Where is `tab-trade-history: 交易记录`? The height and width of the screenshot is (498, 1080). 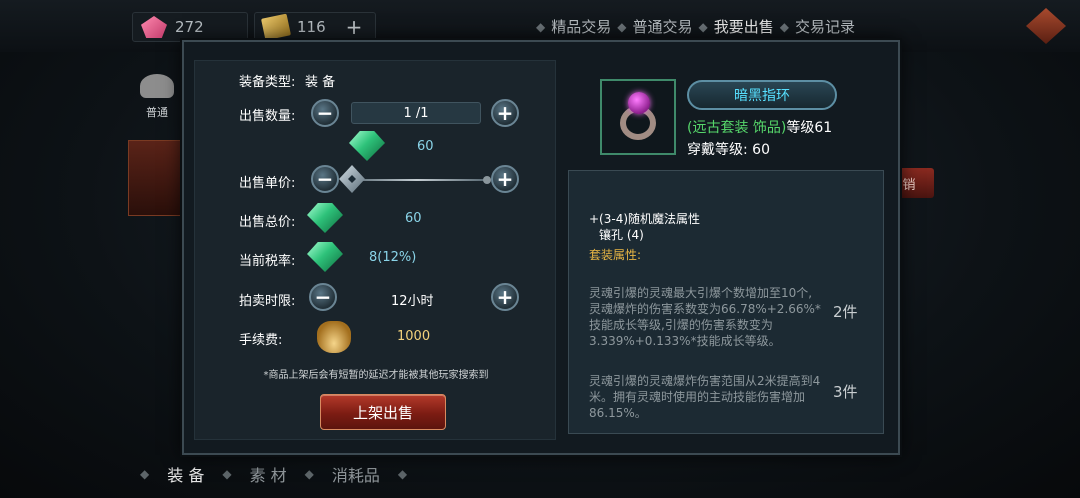
tab-trade-history: 交易记录 is located at coordinates (825, 26).